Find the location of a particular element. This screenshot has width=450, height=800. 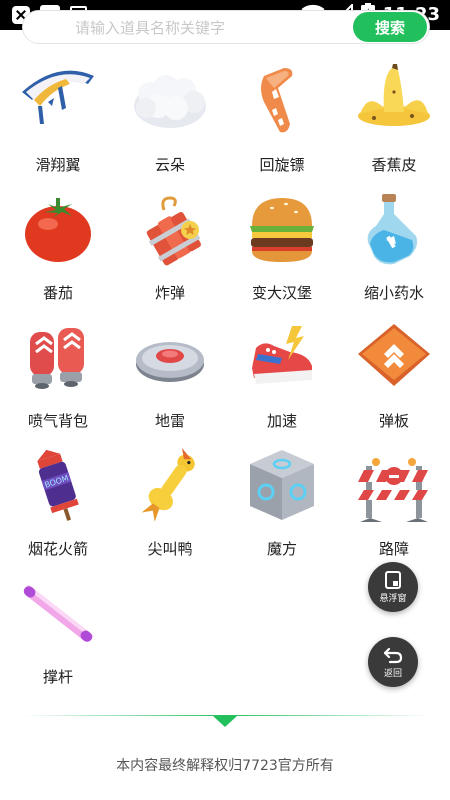

firework-rocket-icon: BOOM is located at coordinates (58, 485).